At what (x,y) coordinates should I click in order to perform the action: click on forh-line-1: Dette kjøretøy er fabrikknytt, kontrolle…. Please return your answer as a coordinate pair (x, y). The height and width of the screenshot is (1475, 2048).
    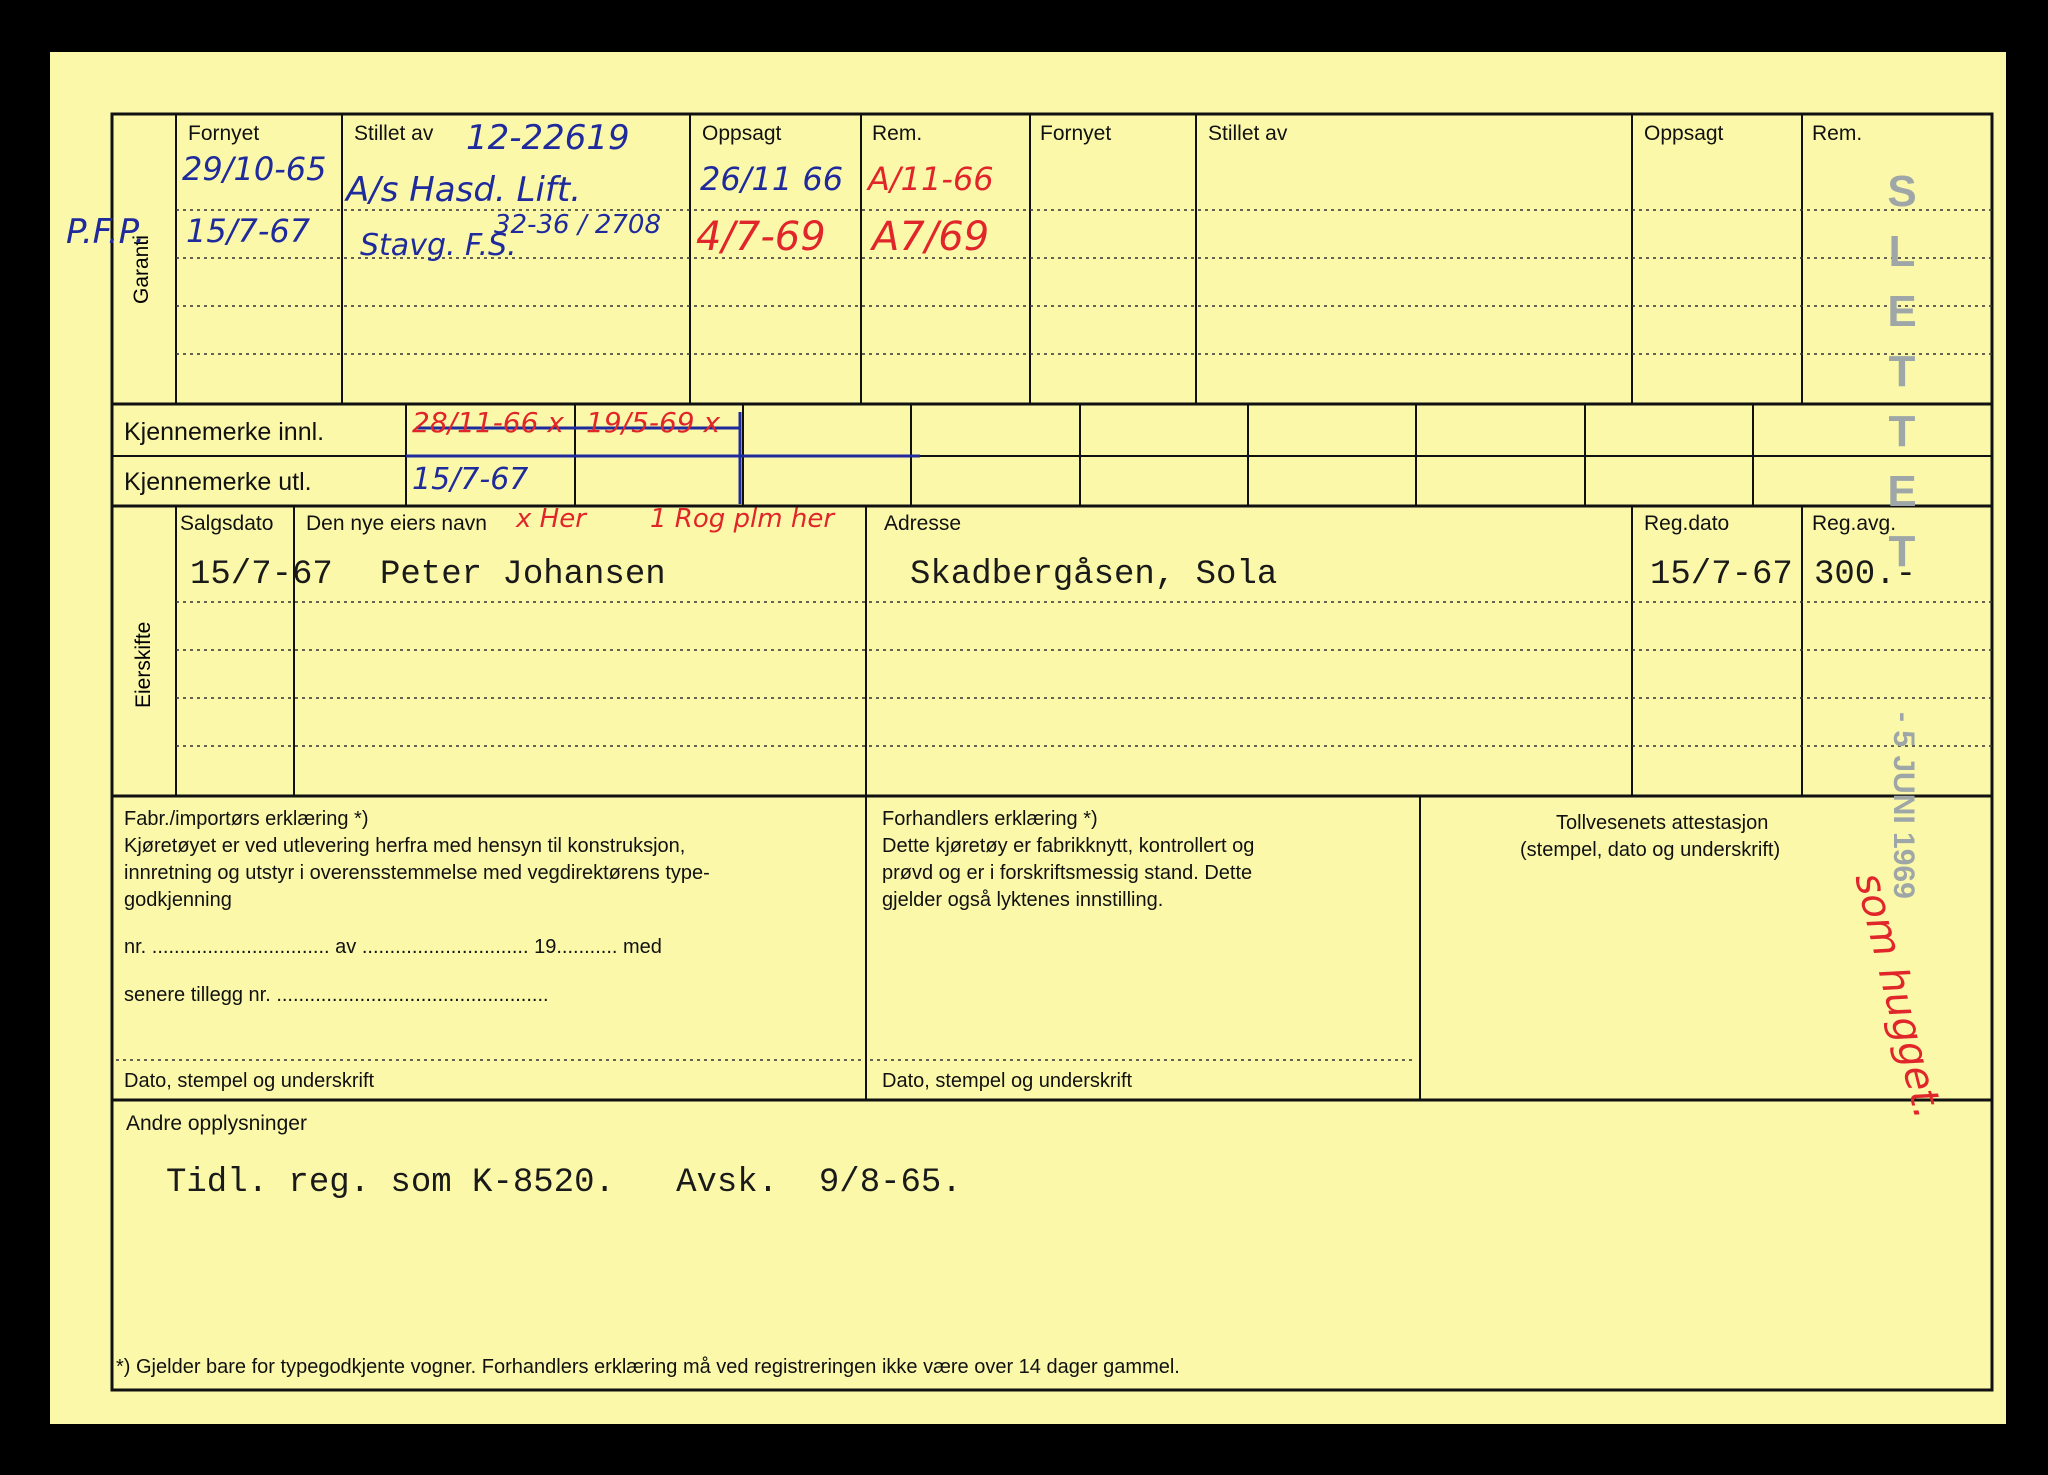
    Looking at the image, I should click on (1068, 846).